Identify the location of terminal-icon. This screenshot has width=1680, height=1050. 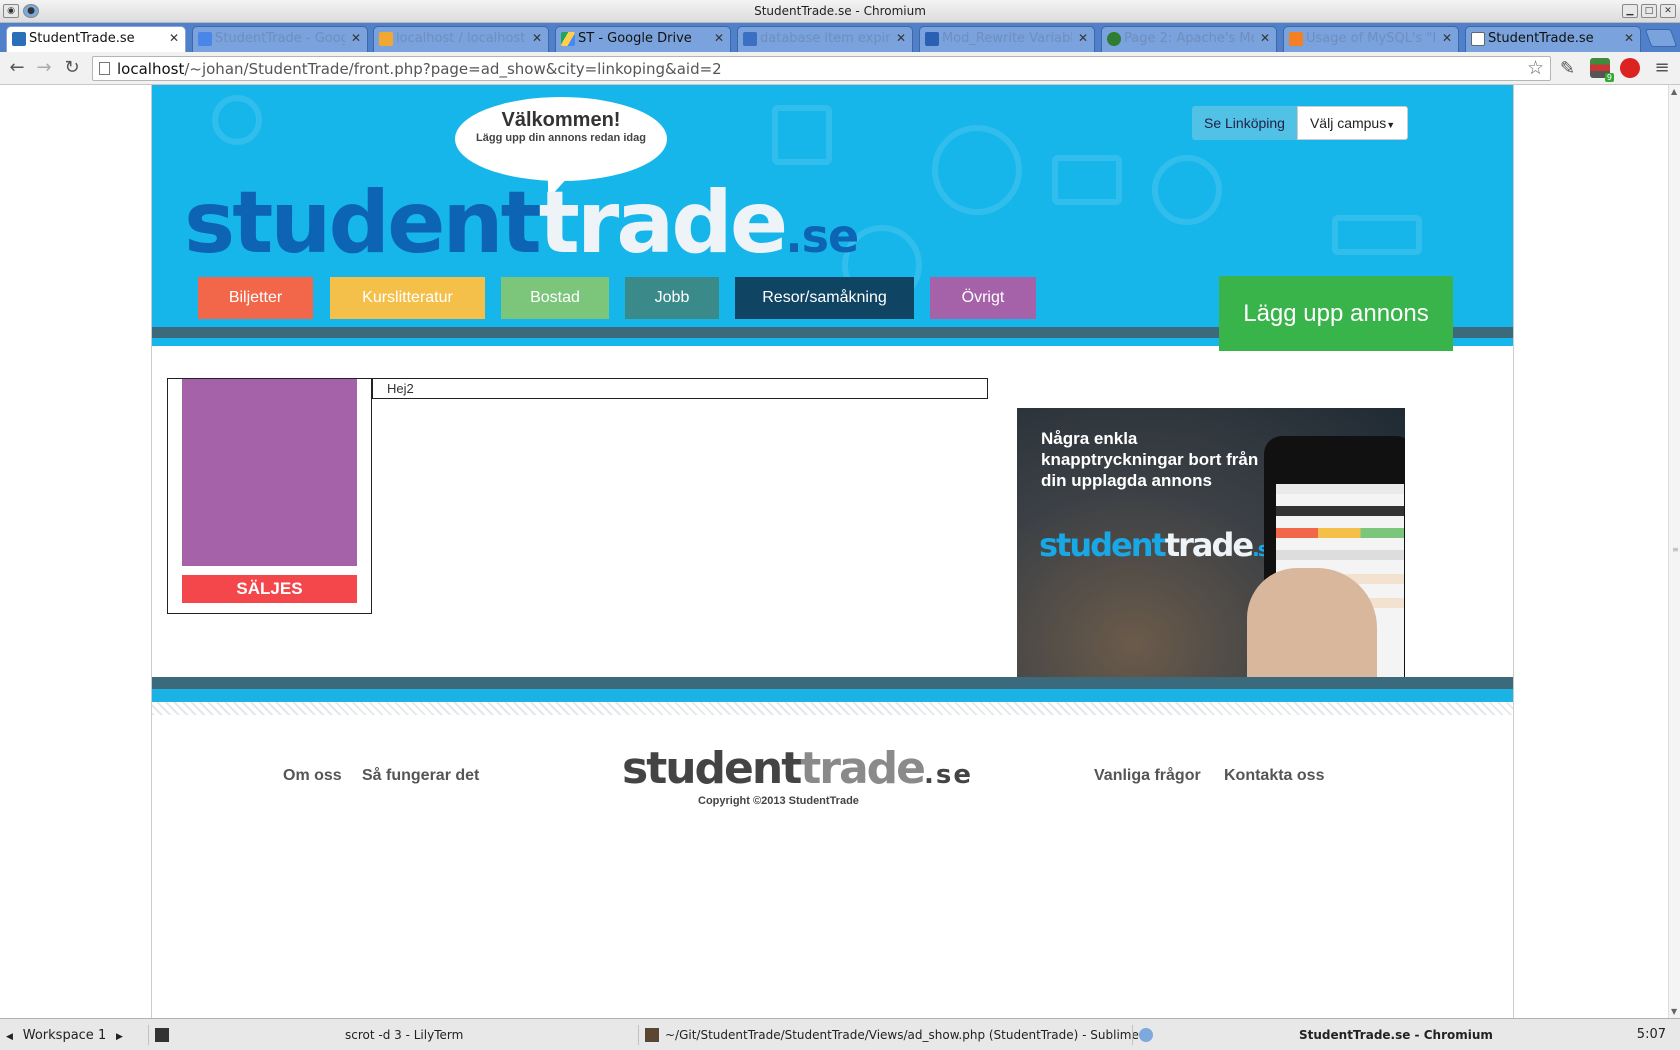
(162, 1035).